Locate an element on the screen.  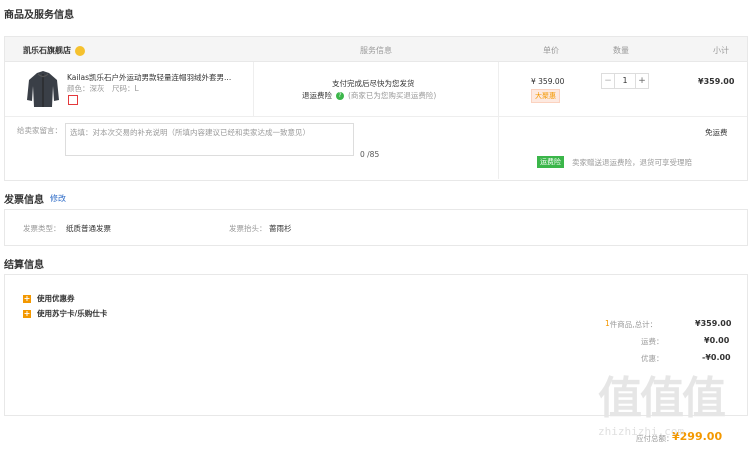
message-textarea: 选填：对本次交易的补充说明（所填内容建议已经和卖家达成一致意见） is located at coordinates (209, 139).